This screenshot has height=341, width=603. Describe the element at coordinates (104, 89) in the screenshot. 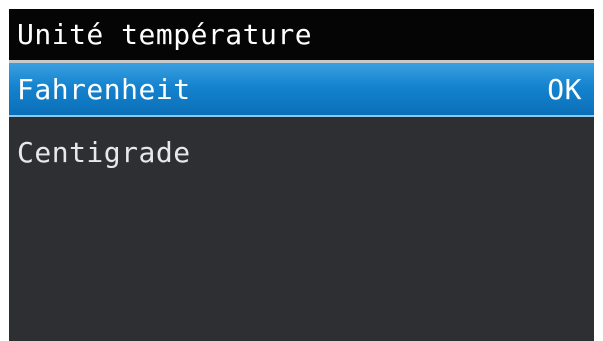

I see `menu-item-label: Fahrenheit` at that location.